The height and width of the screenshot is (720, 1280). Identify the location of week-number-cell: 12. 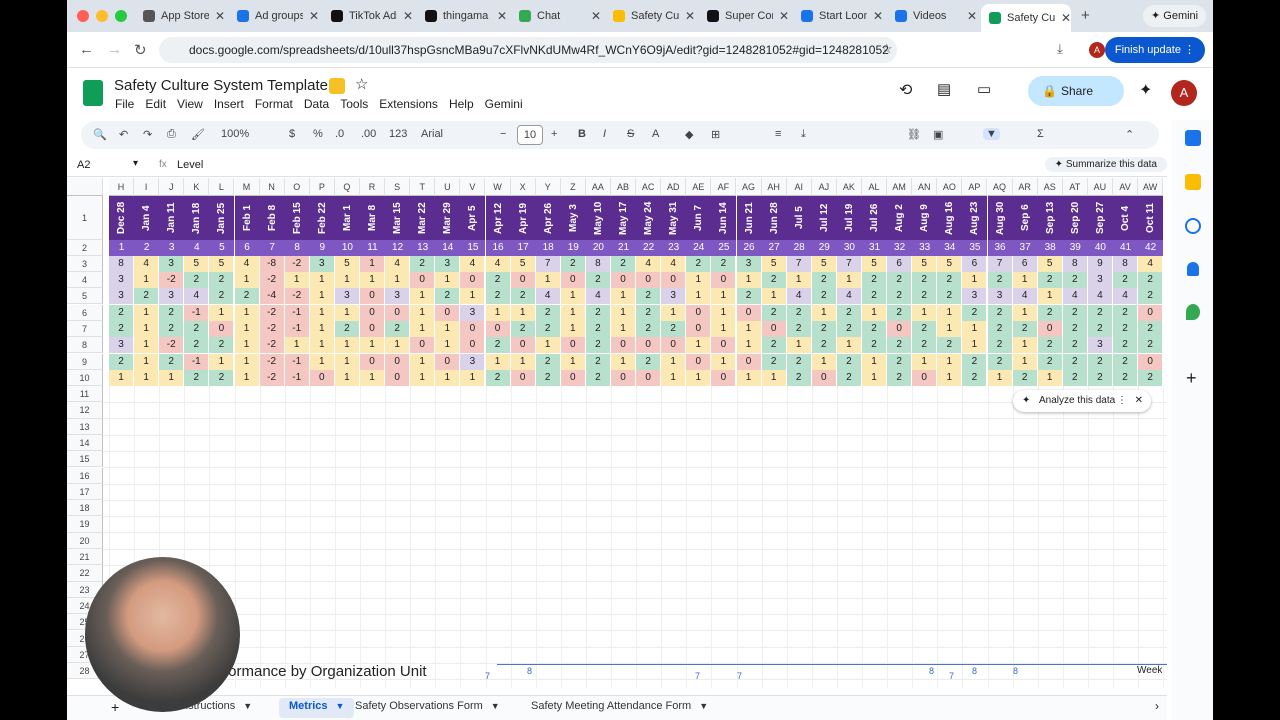
(398, 248).